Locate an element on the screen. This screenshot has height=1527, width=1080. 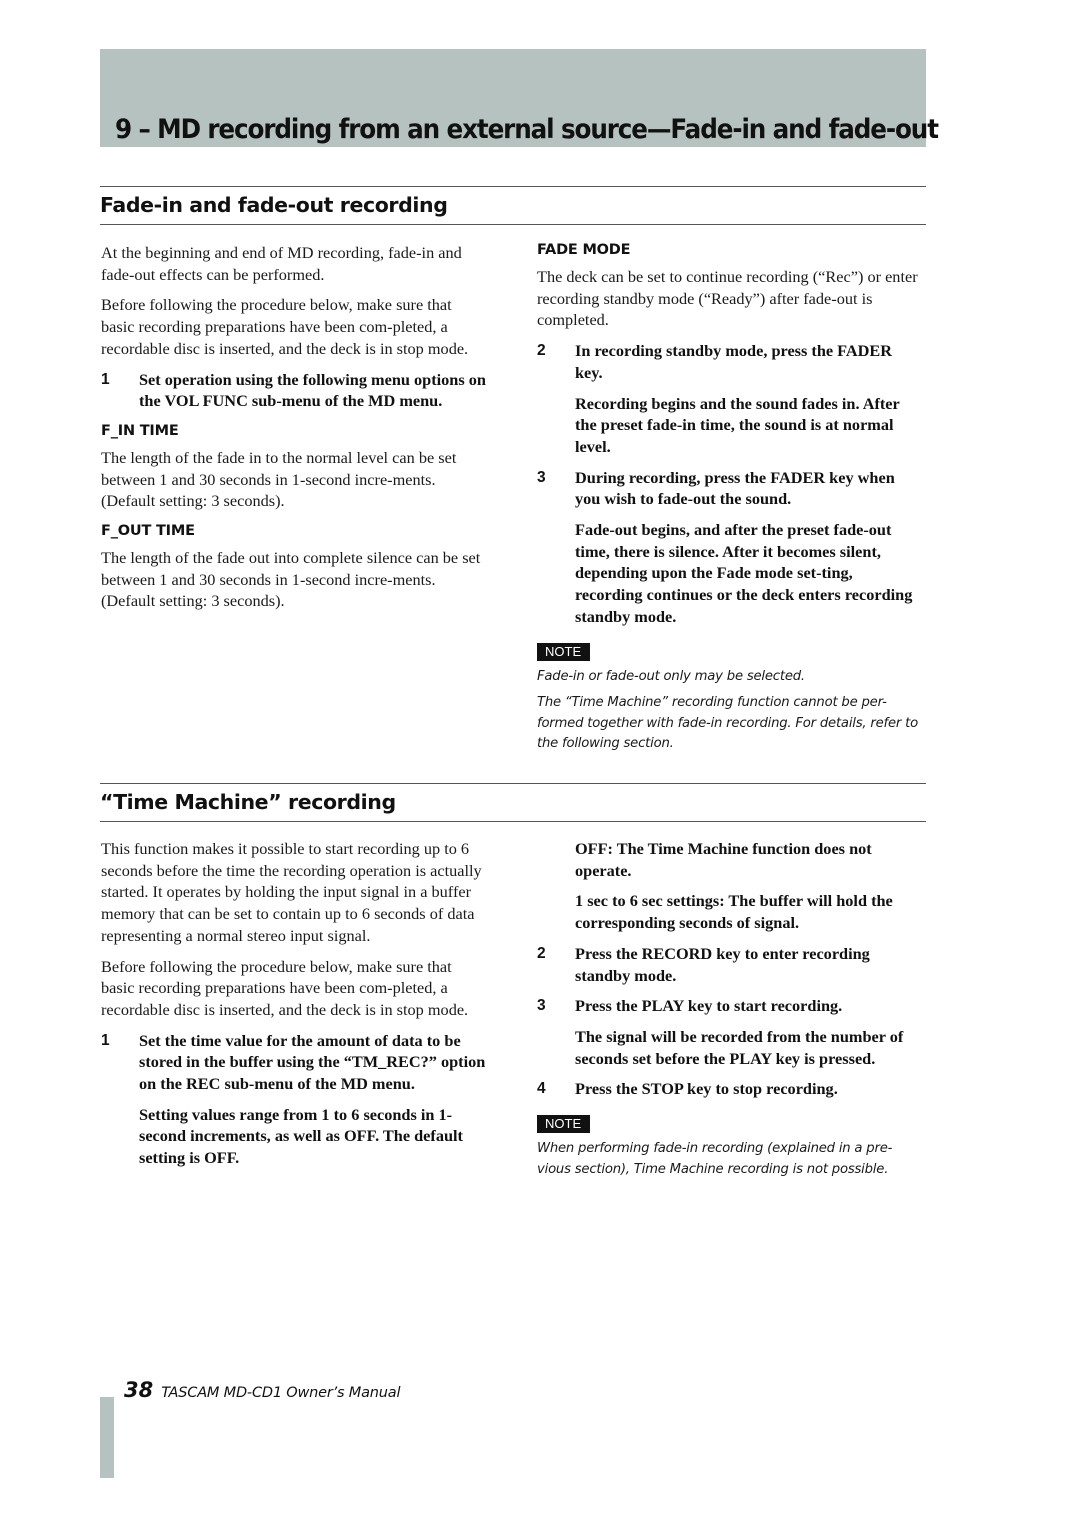
page-number: 38 is located at coordinates (139, 1390).